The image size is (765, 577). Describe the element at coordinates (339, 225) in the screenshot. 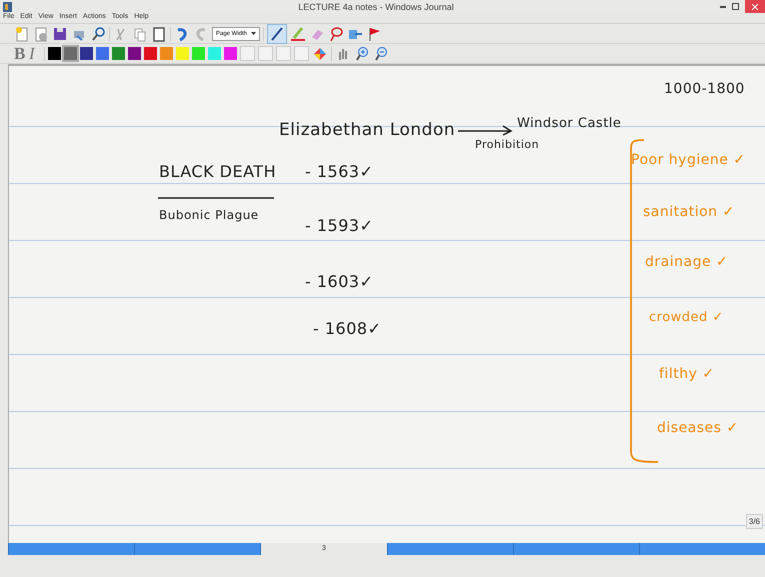

I see `handwritten-note: - 1593✓` at that location.